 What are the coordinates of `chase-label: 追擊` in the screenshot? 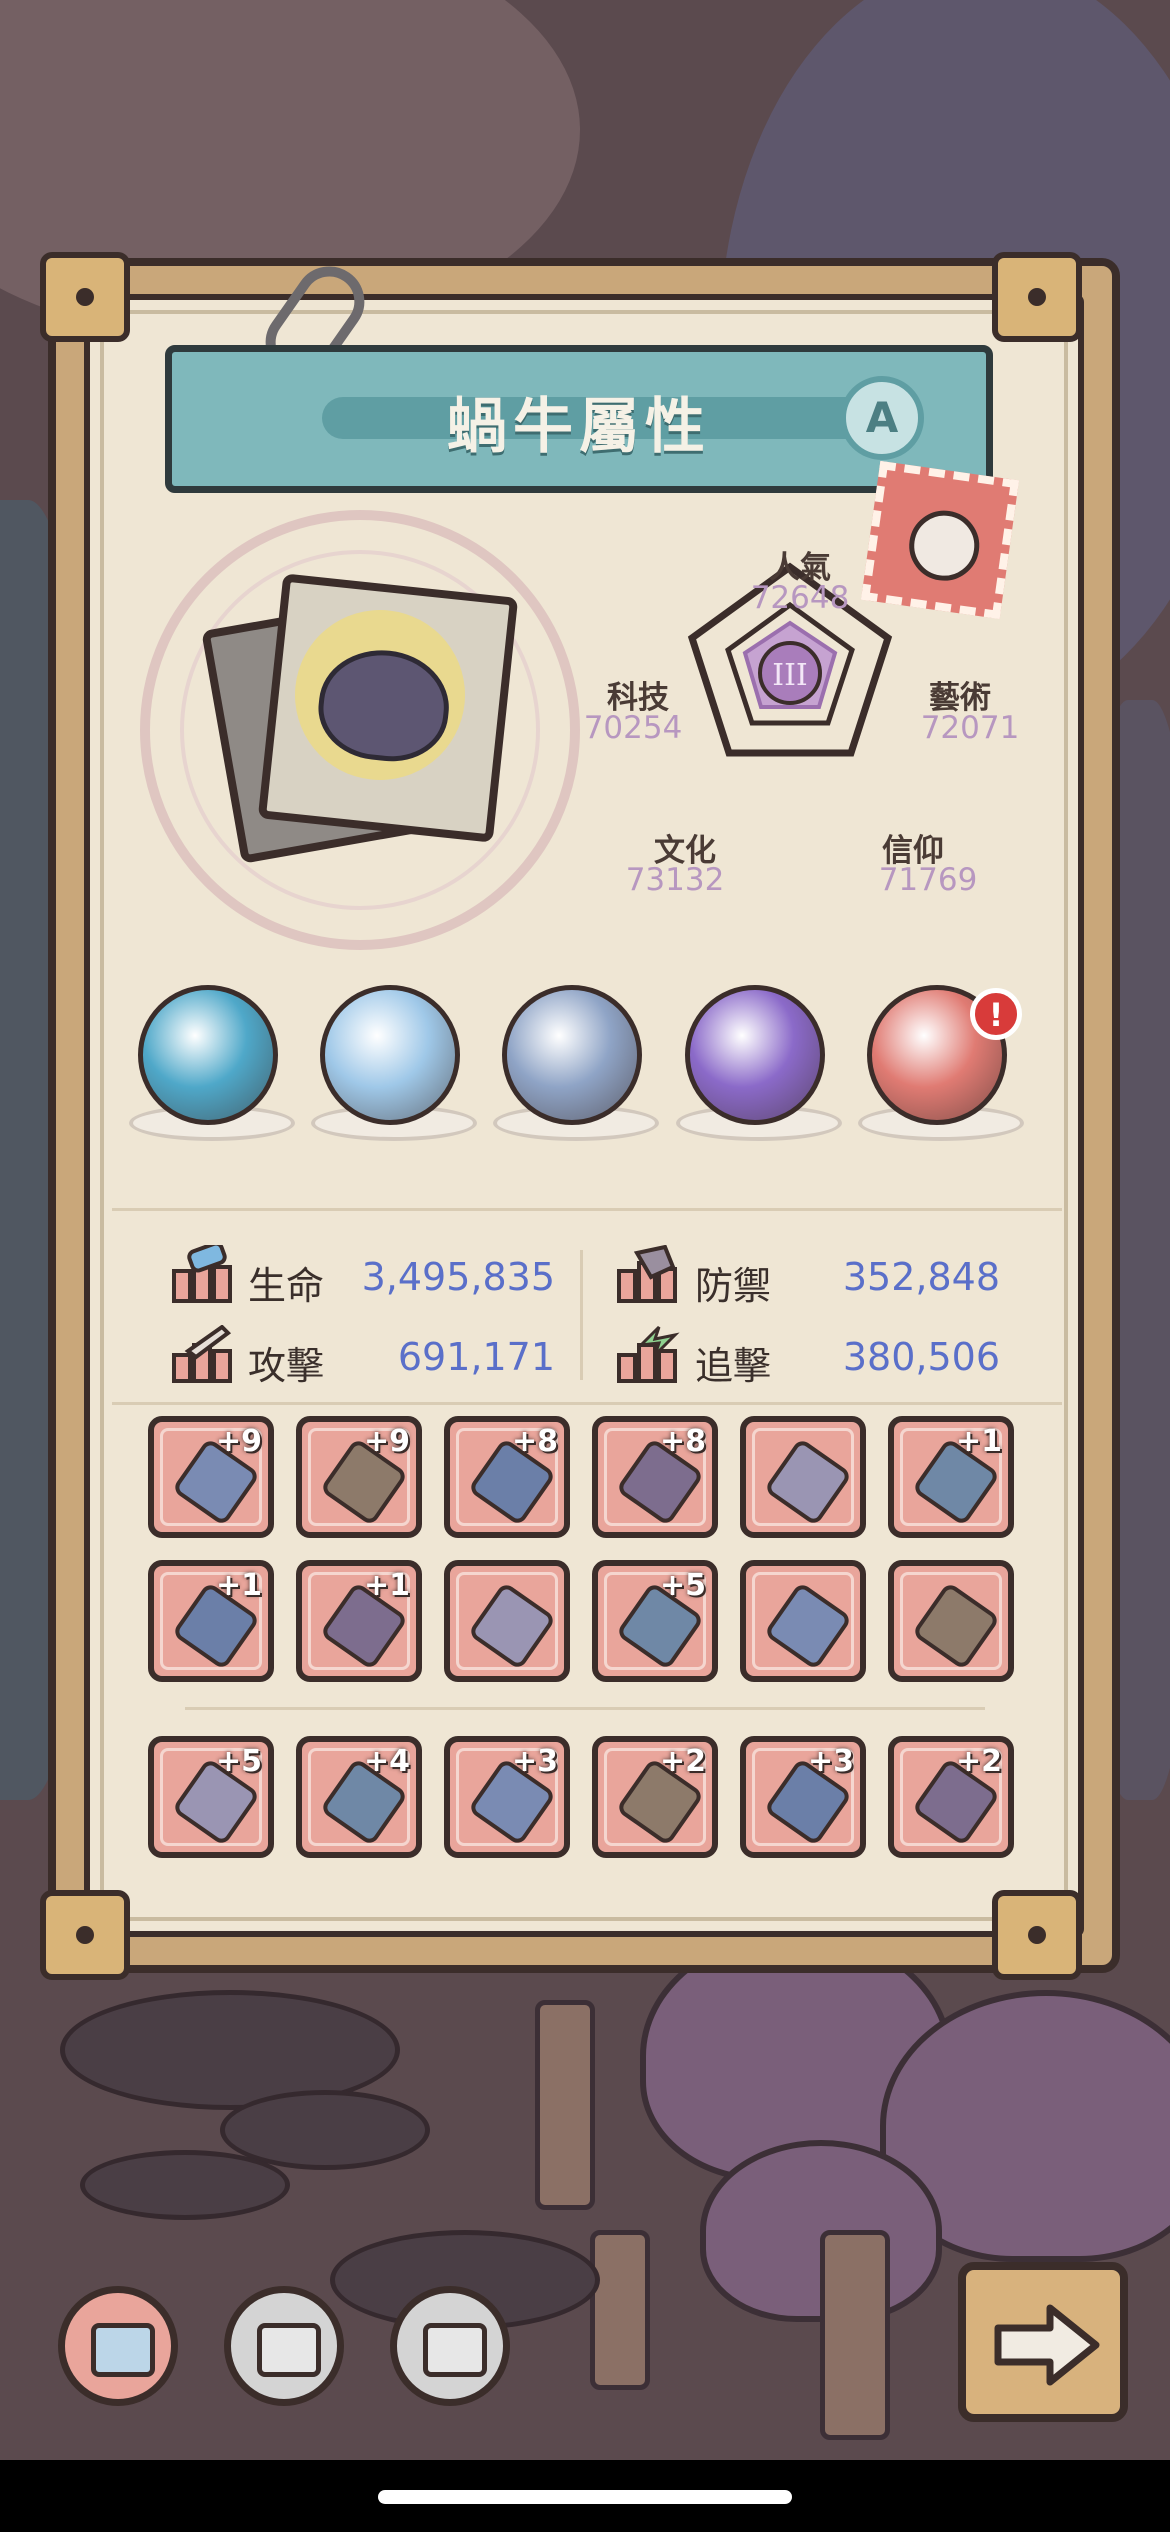 It's located at (733, 1366).